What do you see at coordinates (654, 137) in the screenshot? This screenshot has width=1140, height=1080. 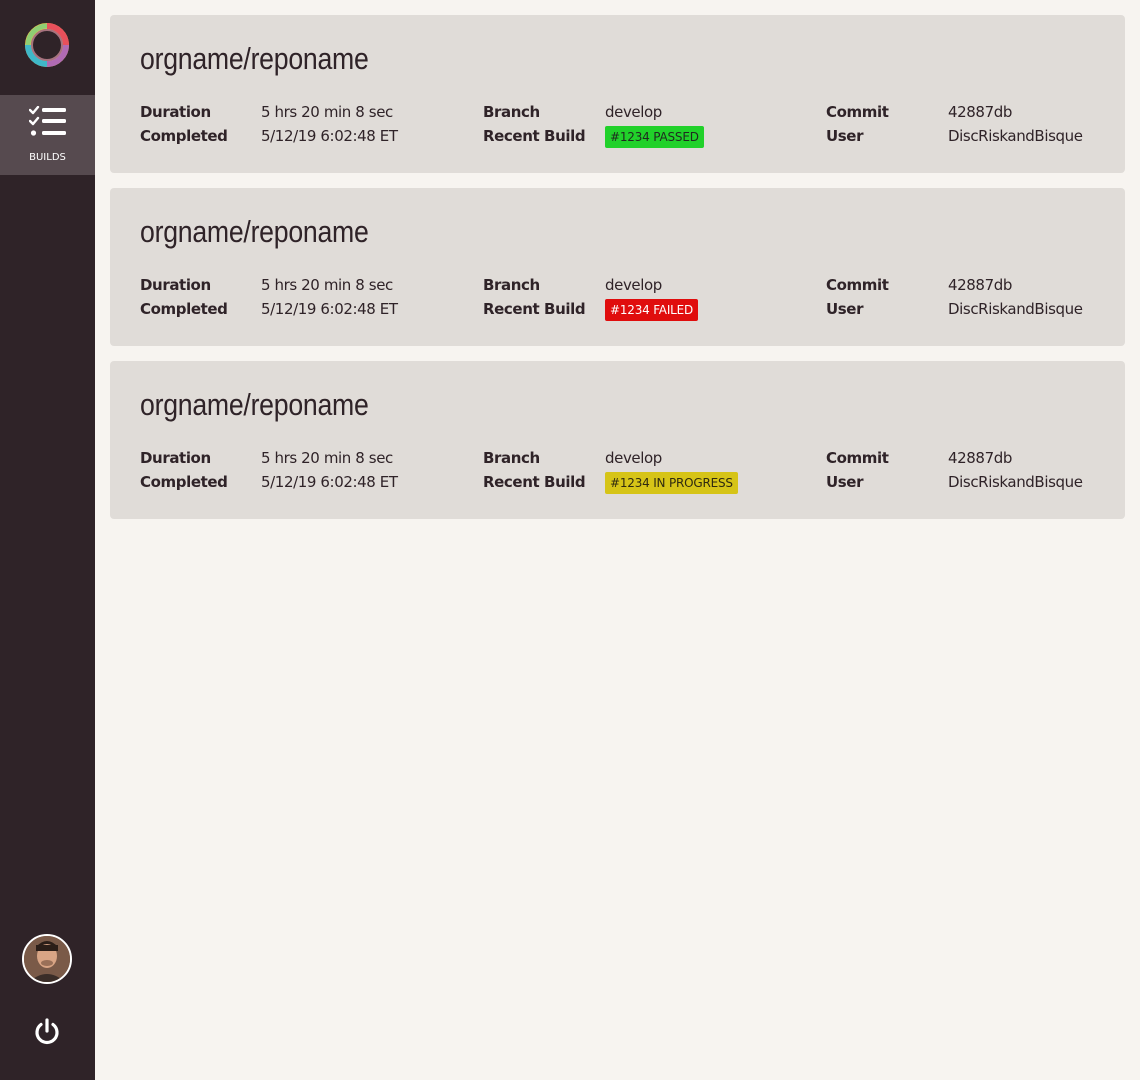 I see `status-badge: #1234 PASSED` at bounding box center [654, 137].